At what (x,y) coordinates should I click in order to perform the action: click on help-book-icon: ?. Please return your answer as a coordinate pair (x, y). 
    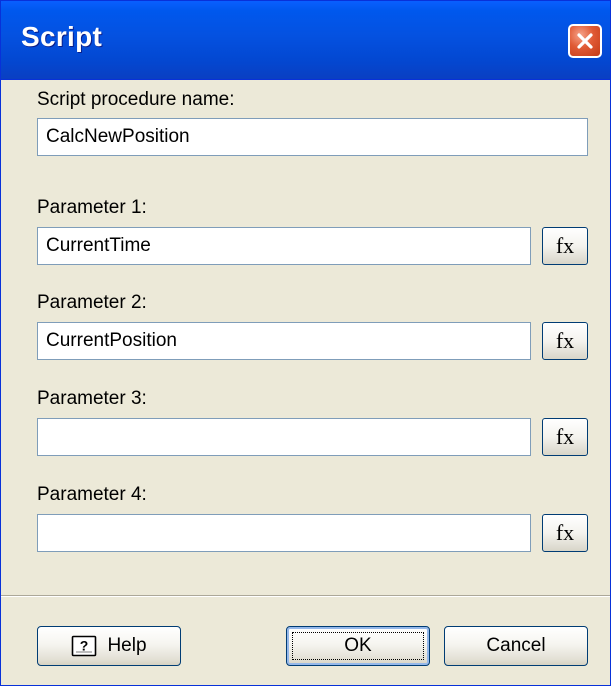
    Looking at the image, I should click on (84, 646).